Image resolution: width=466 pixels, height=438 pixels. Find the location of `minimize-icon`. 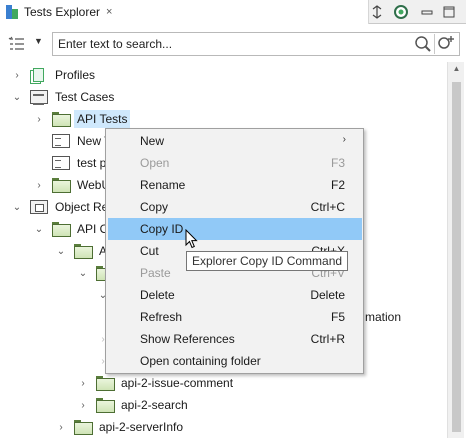

minimize-icon is located at coordinates (427, 12).